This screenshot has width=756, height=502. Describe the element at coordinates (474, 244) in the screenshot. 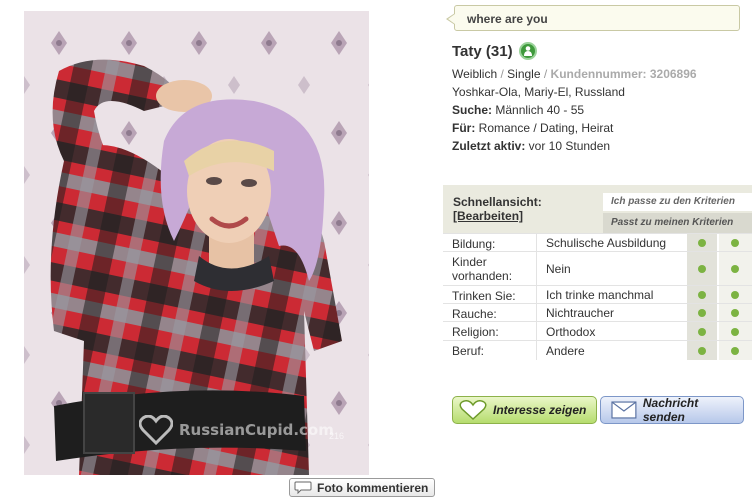

I see `quickview-row-label: Bildung:` at that location.